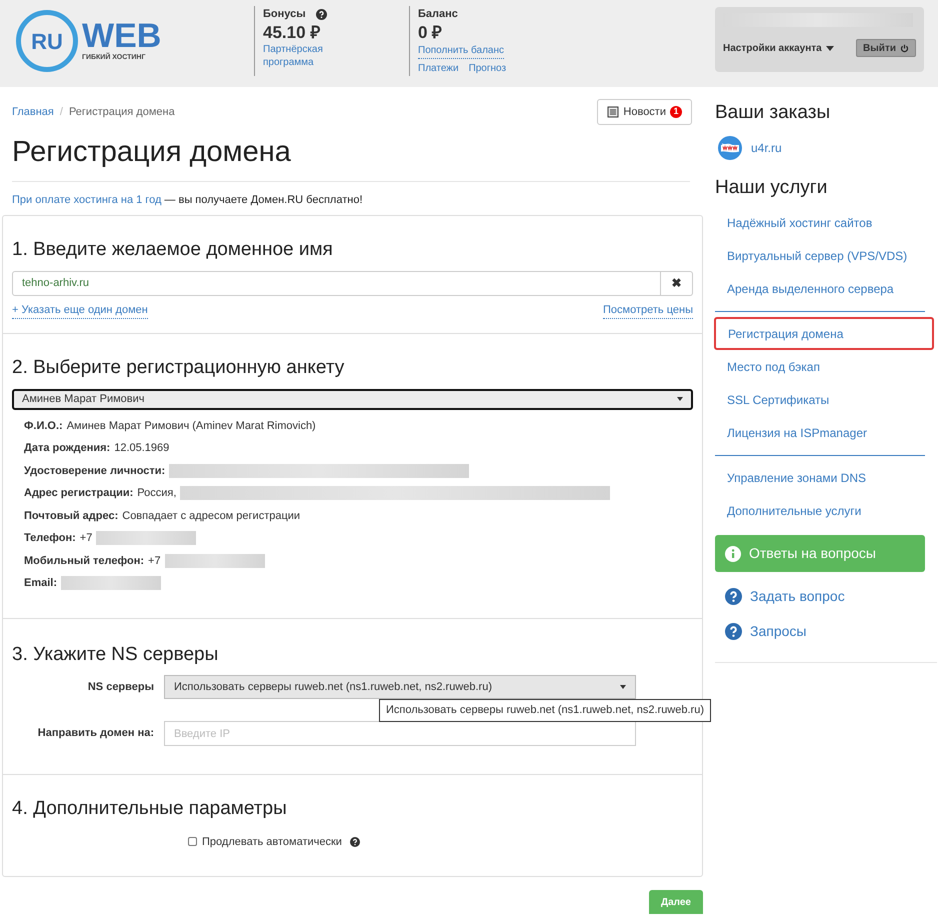 Image resolution: width=938 pixels, height=920 pixels. I want to click on notification-badge: 1, so click(676, 112).